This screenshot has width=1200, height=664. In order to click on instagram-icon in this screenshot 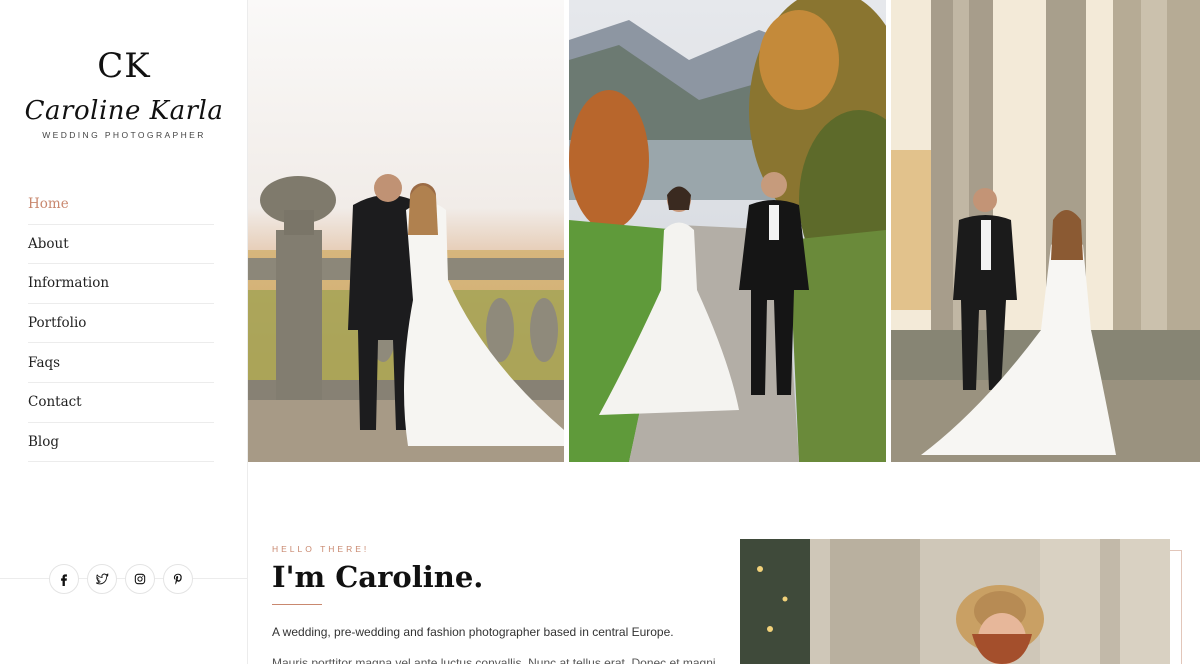, I will do `click(140, 579)`.